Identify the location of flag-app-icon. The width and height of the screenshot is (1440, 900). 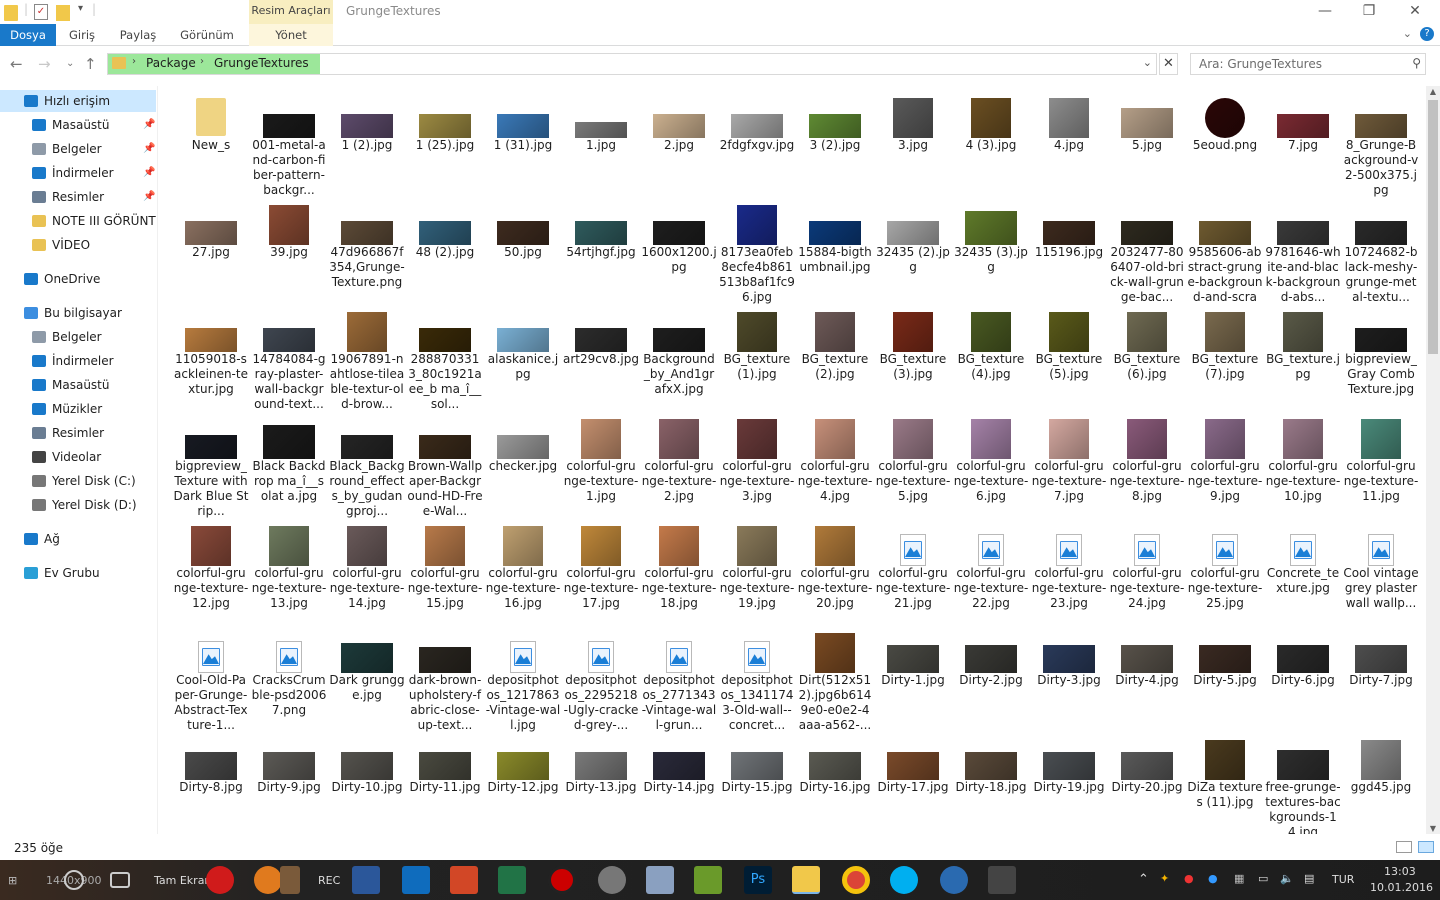
(1002, 880).